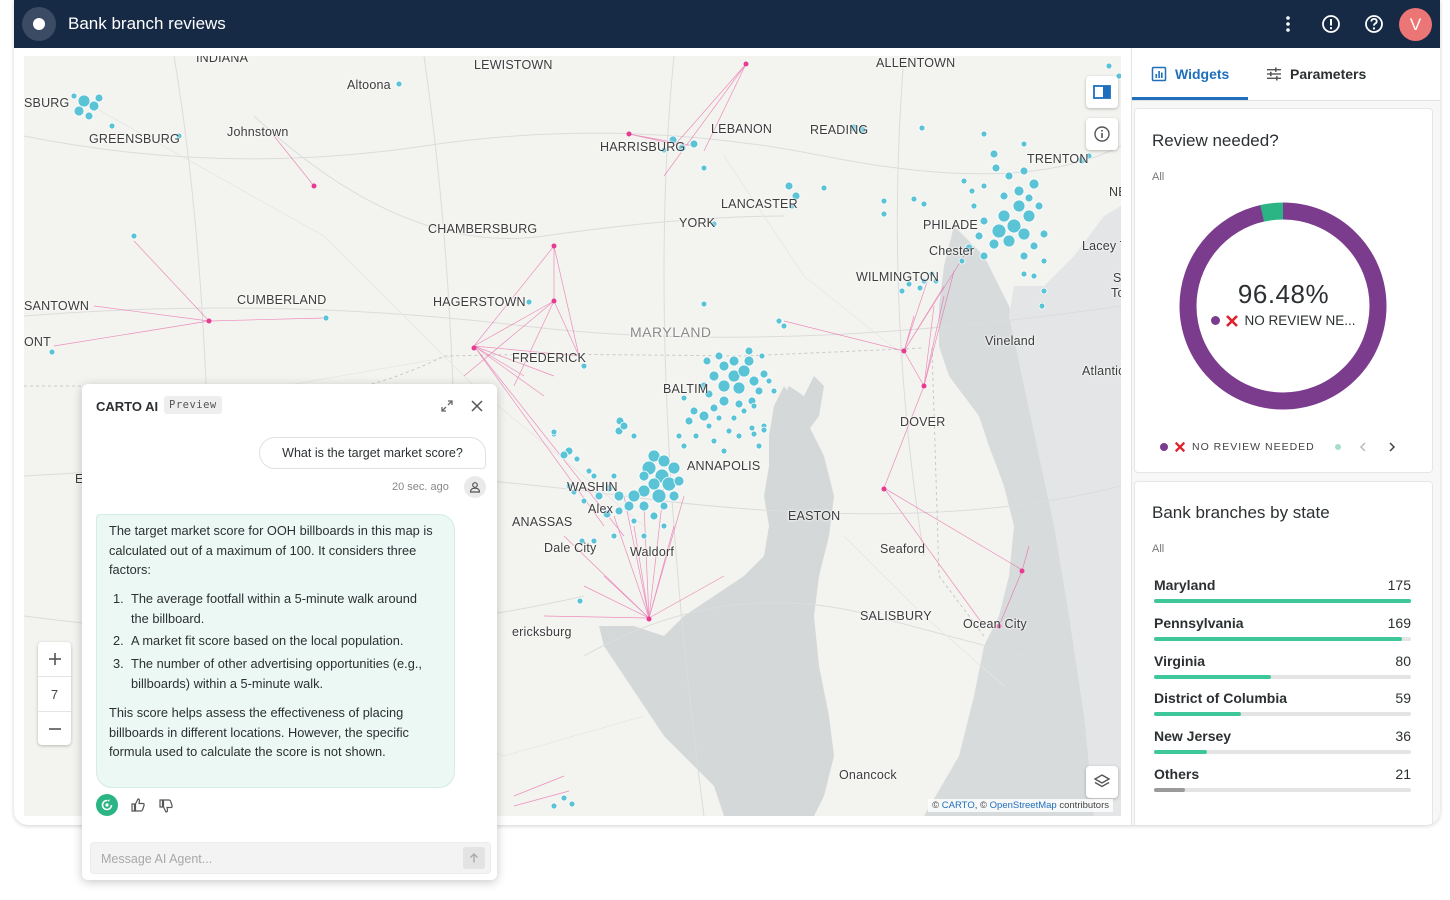  I want to click on state-widget-title: Bank branches by state, so click(1241, 512).